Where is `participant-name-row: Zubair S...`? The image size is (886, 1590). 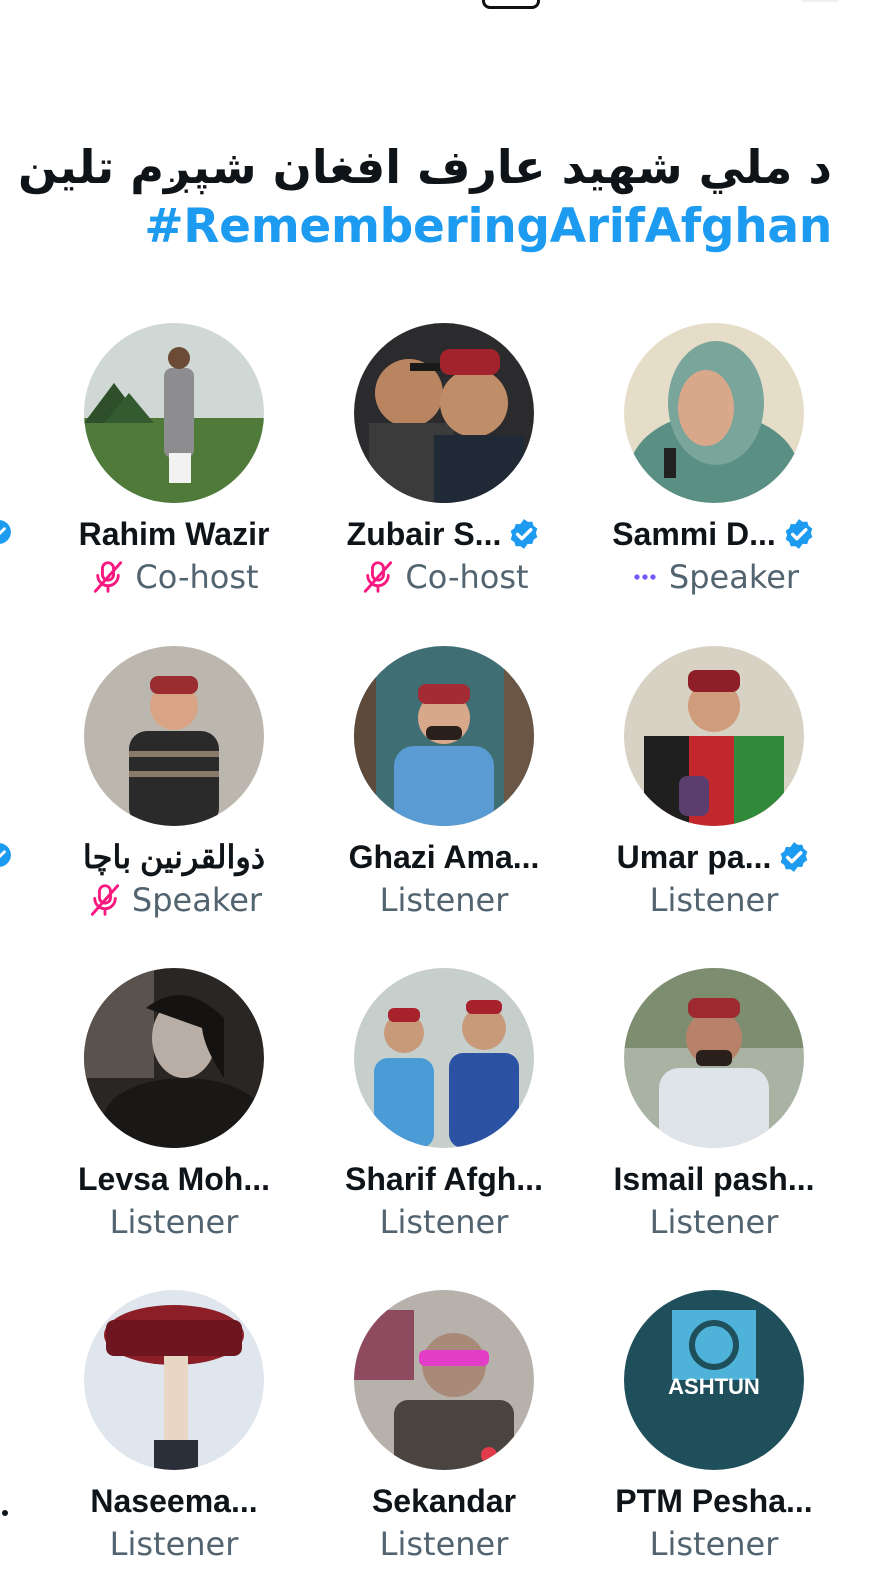
participant-name-row: Zubair S... is located at coordinates (444, 534).